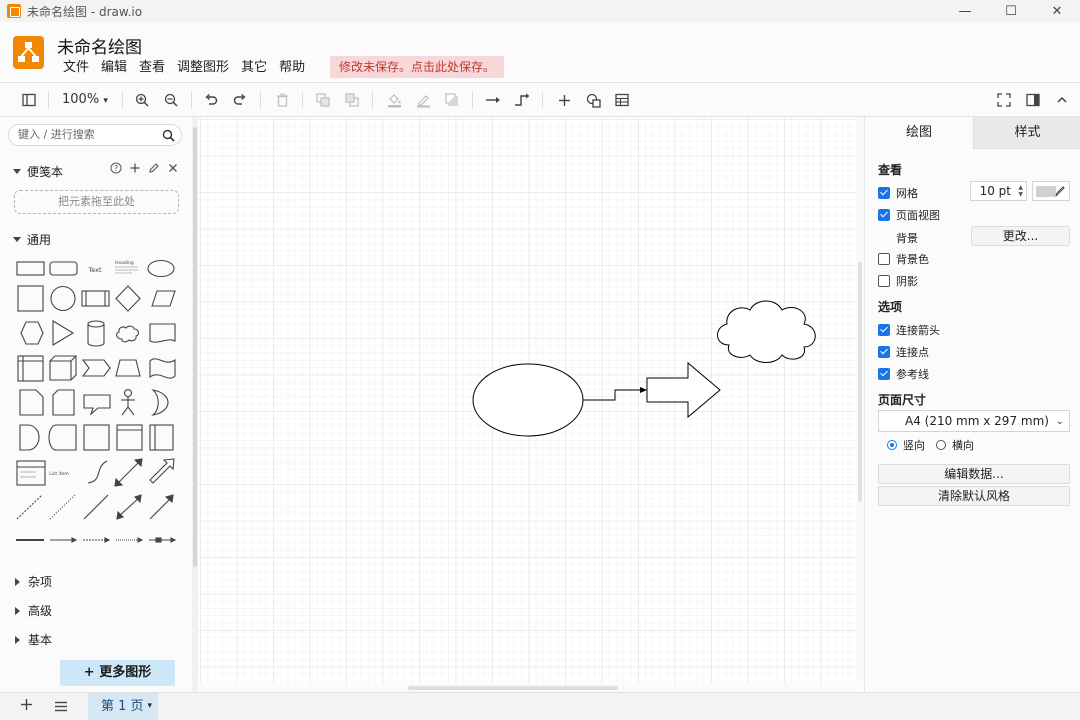 Image resolution: width=1080 pixels, height=720 pixels. Describe the element at coordinates (168, 135) in the screenshot. I see `search-icon` at that location.